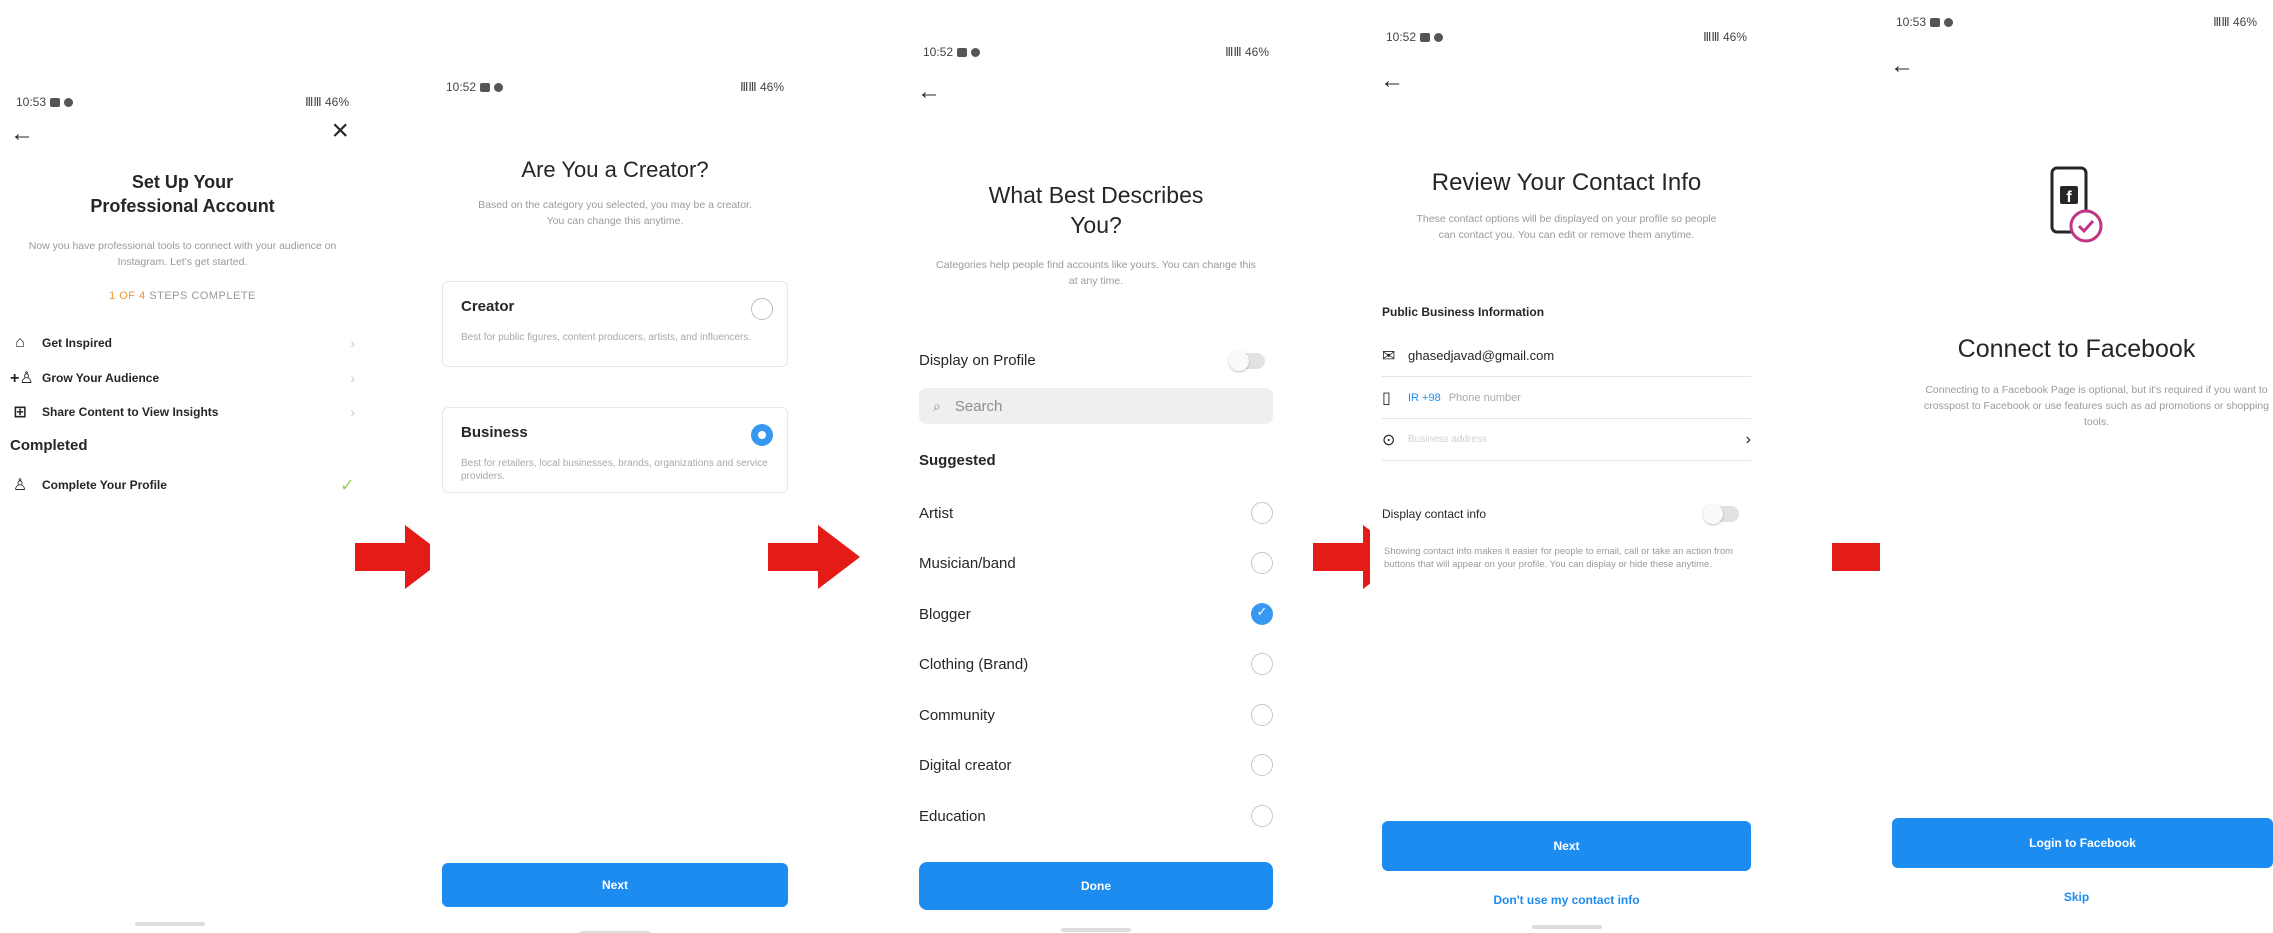 This screenshot has width=2273, height=933. I want to click on step-label: Complete Your Profile, so click(104, 485).